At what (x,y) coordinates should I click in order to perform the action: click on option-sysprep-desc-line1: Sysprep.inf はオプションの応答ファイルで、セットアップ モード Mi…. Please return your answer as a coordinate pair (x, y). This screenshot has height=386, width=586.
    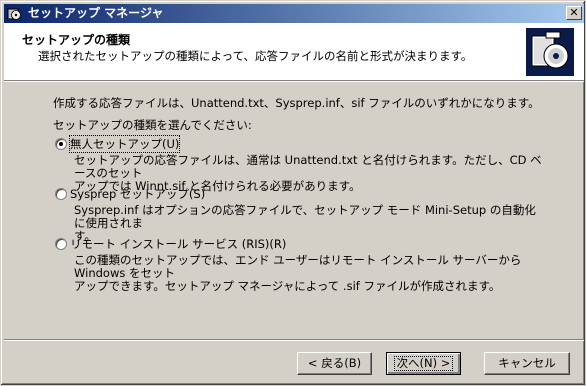
    Looking at the image, I should click on (305, 216).